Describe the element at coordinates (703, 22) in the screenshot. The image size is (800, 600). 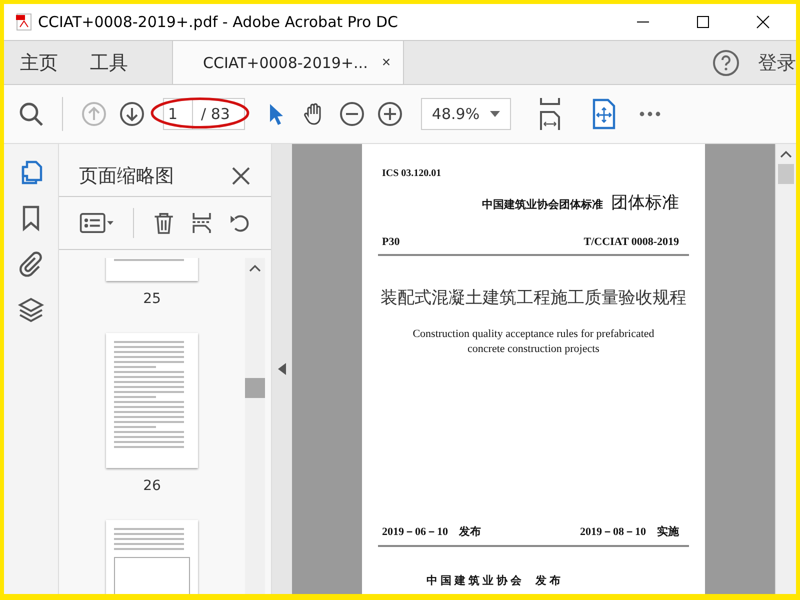
I see `maximize-icon` at that location.